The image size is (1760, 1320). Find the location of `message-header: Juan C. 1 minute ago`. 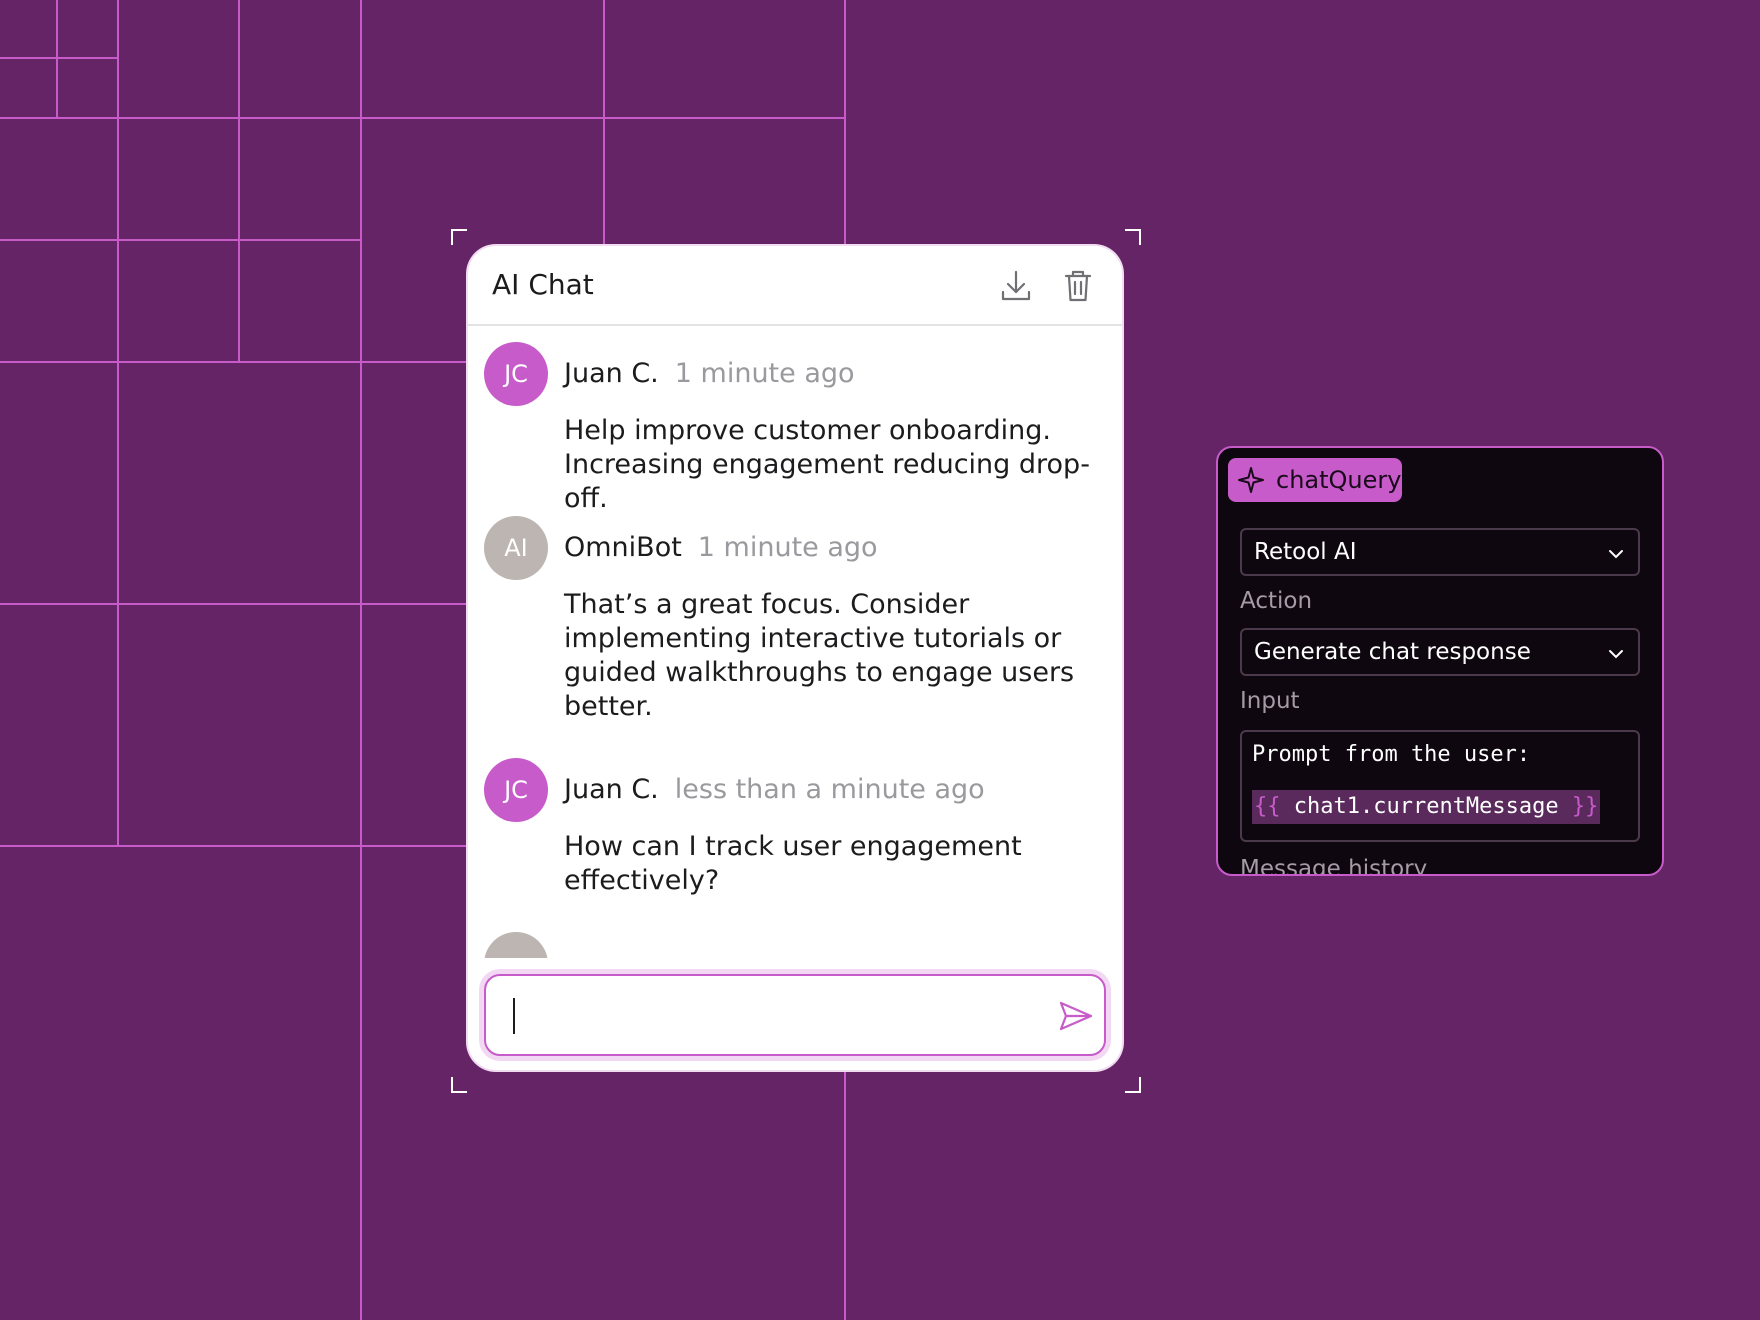

message-header: Juan C. 1 minute ago is located at coordinates (709, 373).